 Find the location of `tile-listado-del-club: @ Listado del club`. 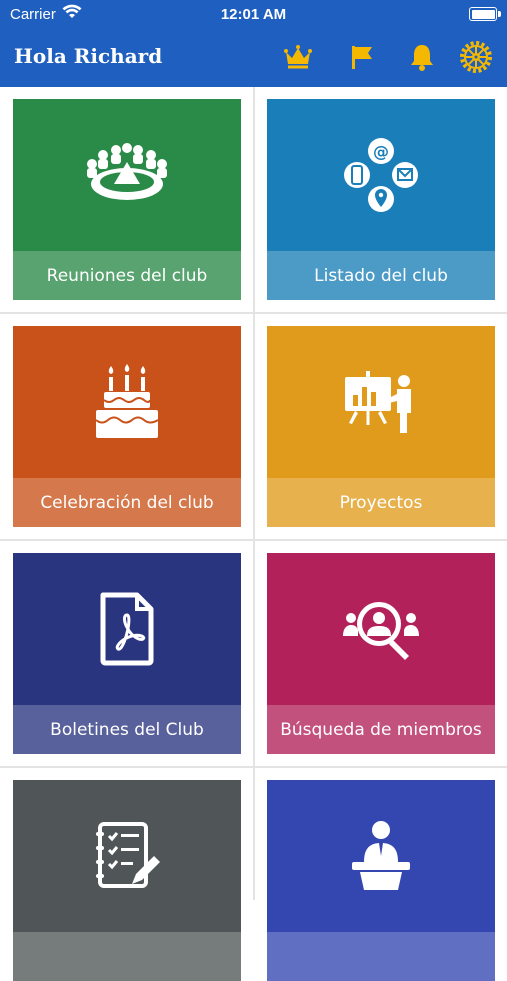

tile-listado-del-club: @ Listado del club is located at coordinates (381, 199).